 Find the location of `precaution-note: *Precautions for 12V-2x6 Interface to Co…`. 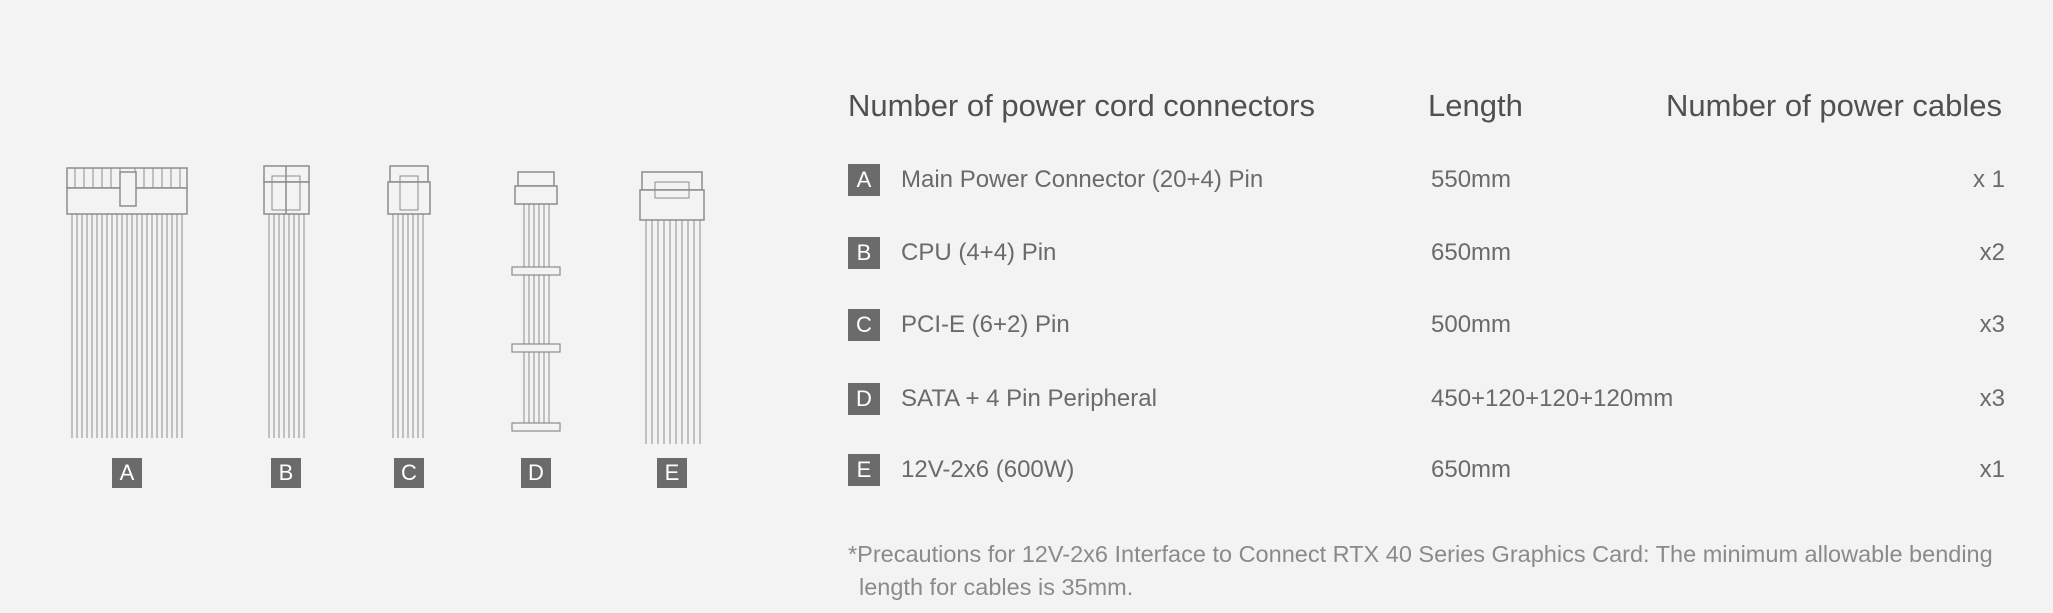

precaution-note: *Precautions for 12V-2x6 Interface to Co… is located at coordinates (1420, 570).